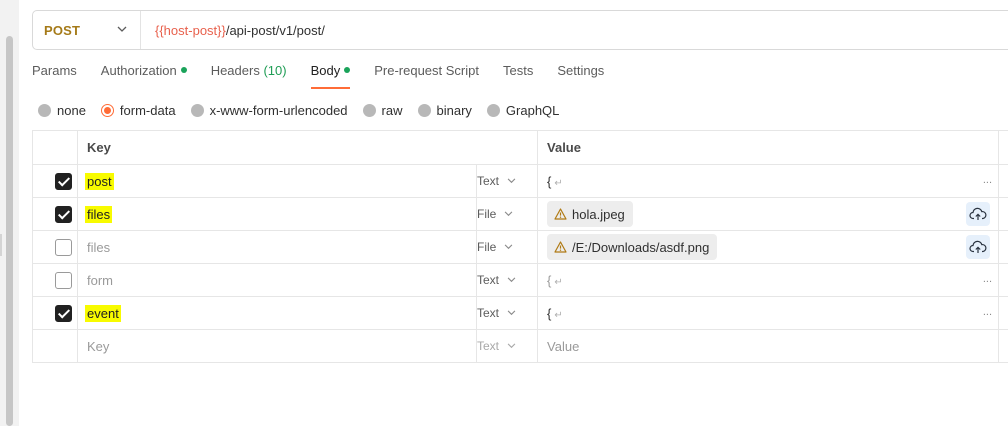  Describe the element at coordinates (54, 76) in the screenshot. I see `tab-params: Params` at that location.